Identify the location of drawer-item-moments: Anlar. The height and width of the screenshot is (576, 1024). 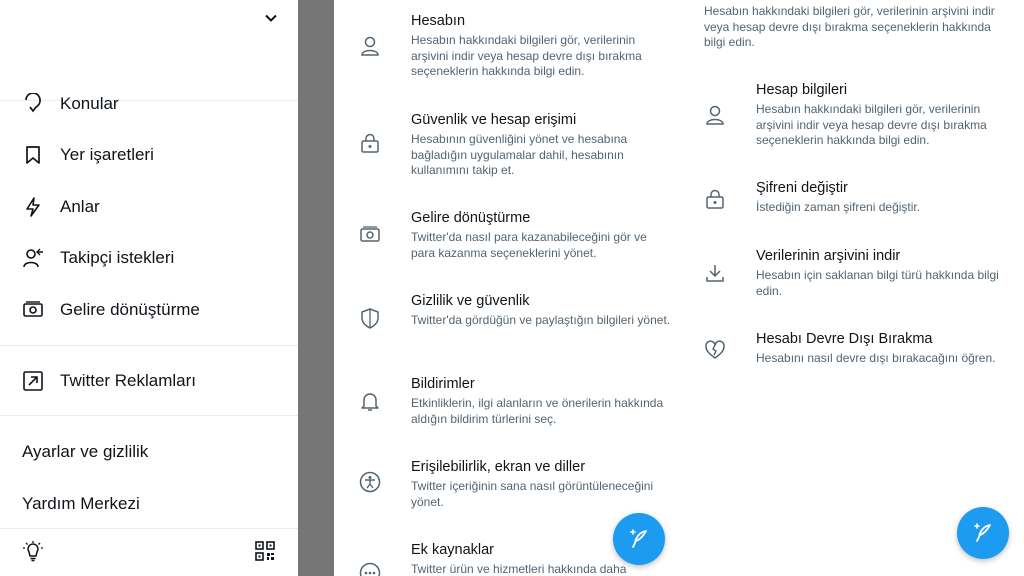
(149, 207).